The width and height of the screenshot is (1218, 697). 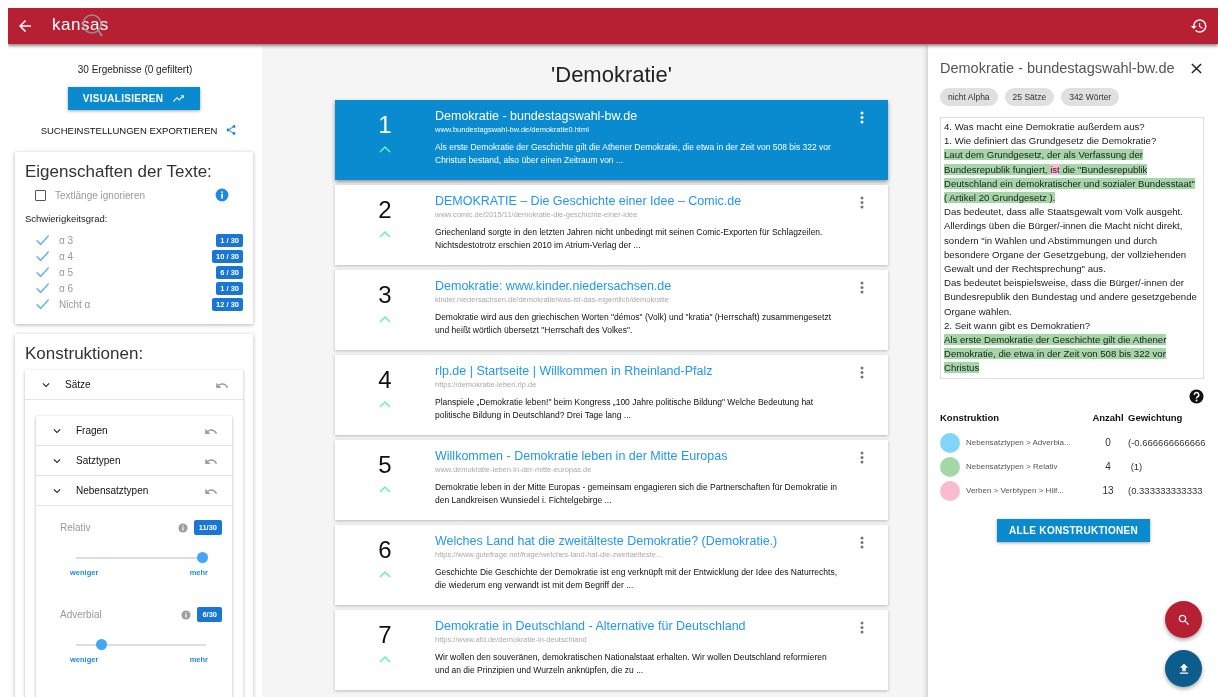 I want to click on column-header: Gewichtung, so click(x=1156, y=418).